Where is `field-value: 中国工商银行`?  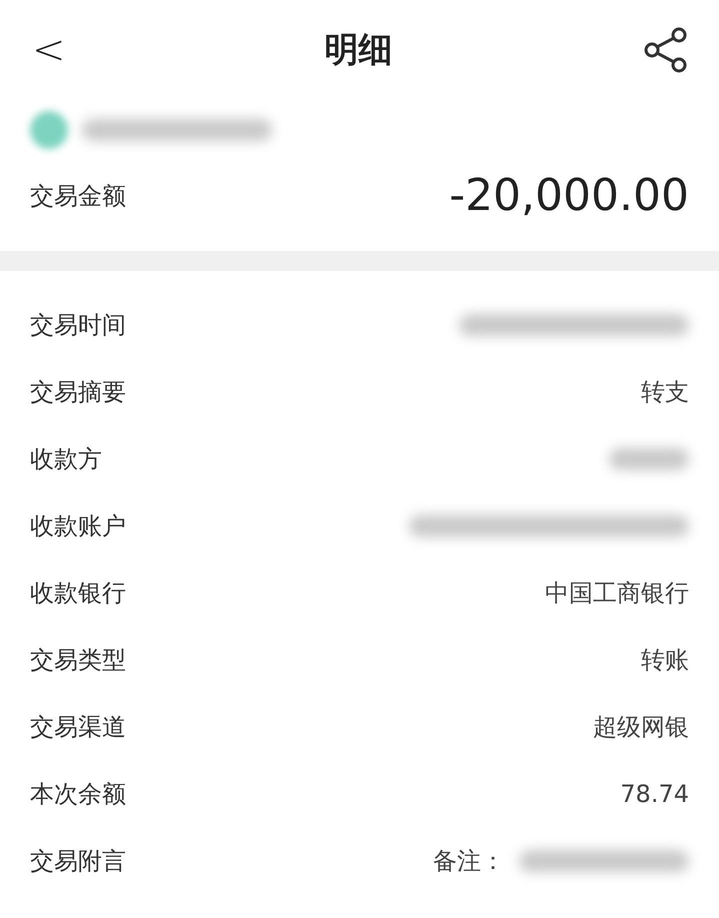 field-value: 中国工商银行 is located at coordinates (617, 593).